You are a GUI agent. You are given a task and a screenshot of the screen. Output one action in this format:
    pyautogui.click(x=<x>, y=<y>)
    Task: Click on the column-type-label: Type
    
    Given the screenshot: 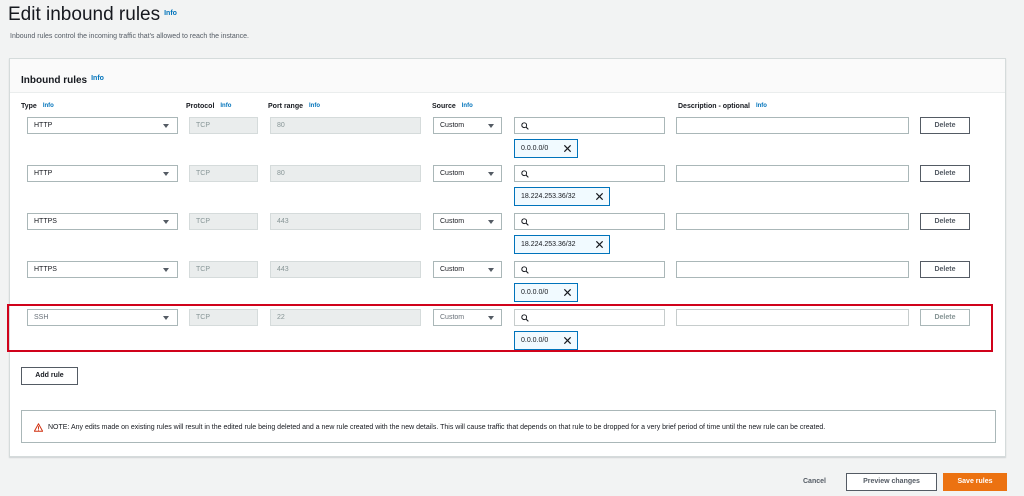 What is the action you would take?
    pyautogui.click(x=29, y=106)
    